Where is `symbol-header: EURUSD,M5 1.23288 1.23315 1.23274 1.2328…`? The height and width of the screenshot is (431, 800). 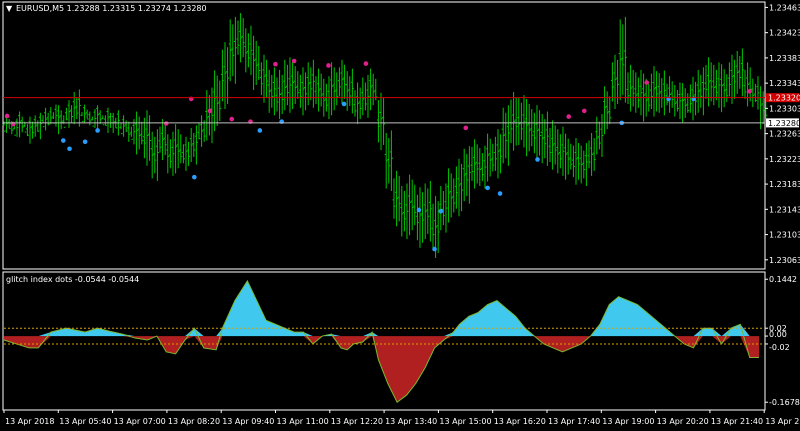 symbol-header: EURUSD,M5 1.23288 1.23315 1.23274 1.2328… is located at coordinates (111, 8).